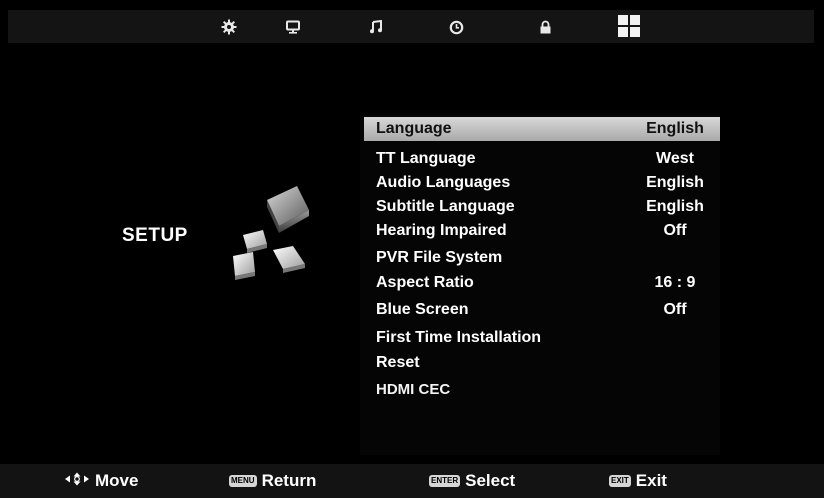  What do you see at coordinates (117, 480) in the screenshot?
I see `move-hint-label: Move` at bounding box center [117, 480].